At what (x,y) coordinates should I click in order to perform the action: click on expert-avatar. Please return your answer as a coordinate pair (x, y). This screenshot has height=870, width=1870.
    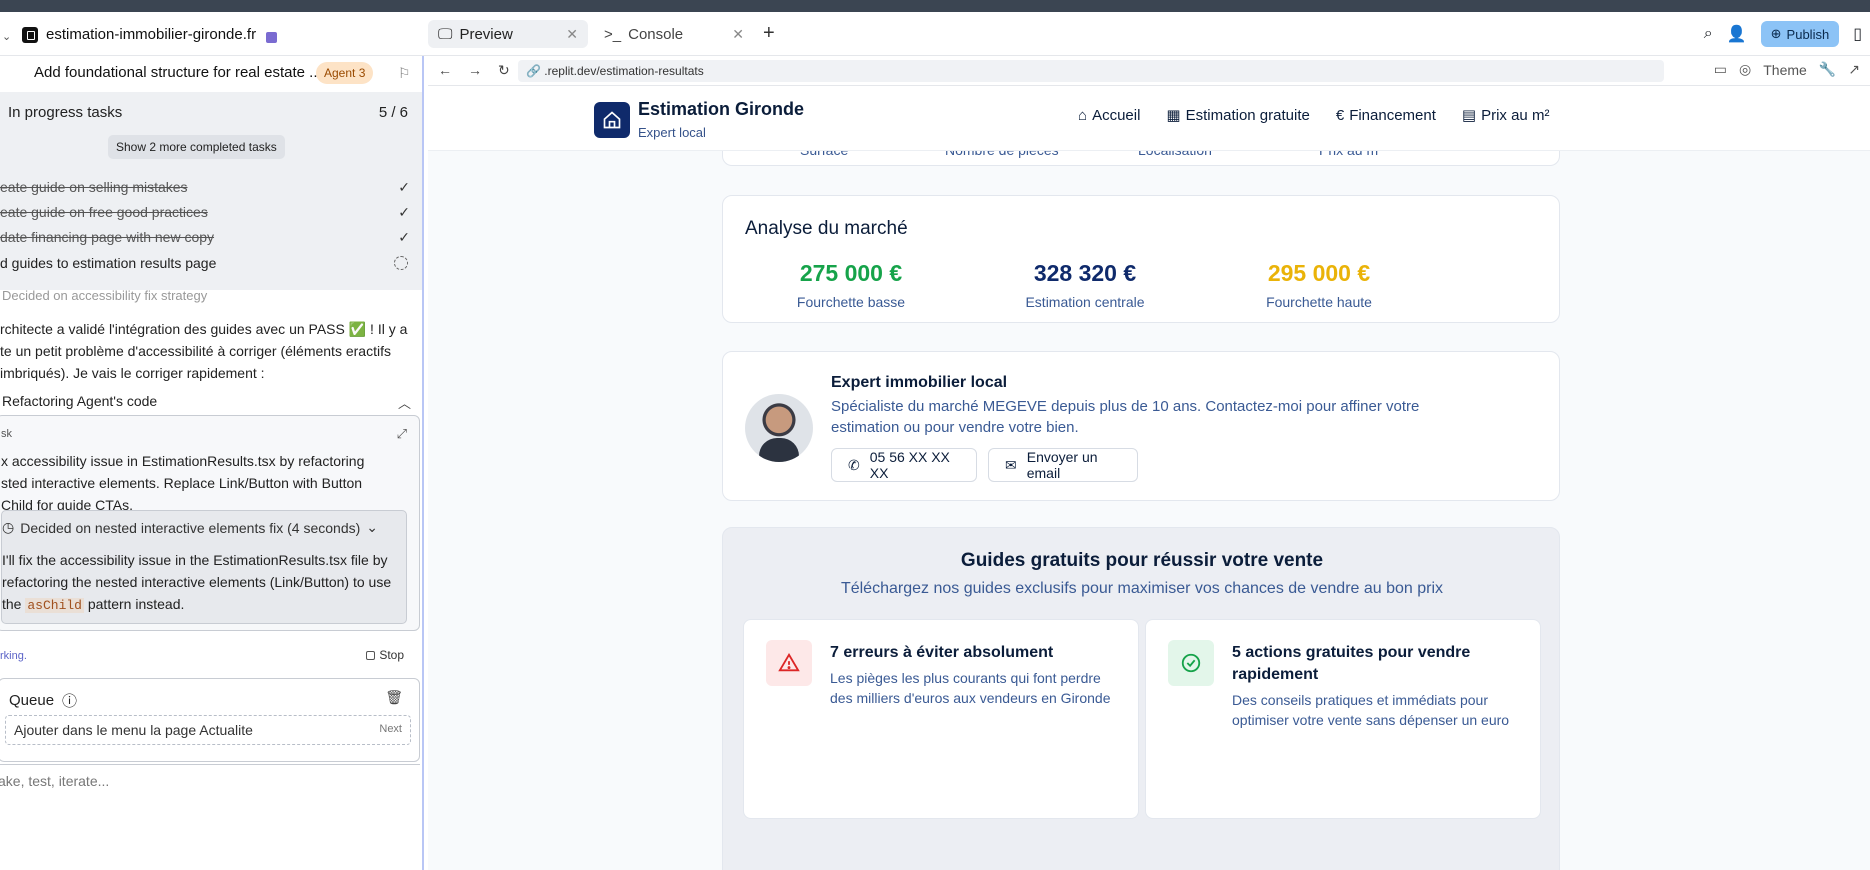
    Looking at the image, I should click on (779, 428).